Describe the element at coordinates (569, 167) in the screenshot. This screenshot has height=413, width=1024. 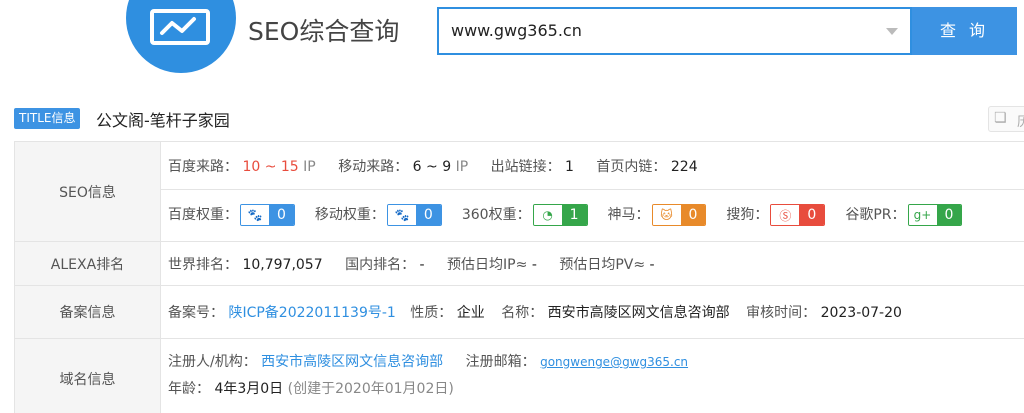
I see `outbound-value: 1` at that location.